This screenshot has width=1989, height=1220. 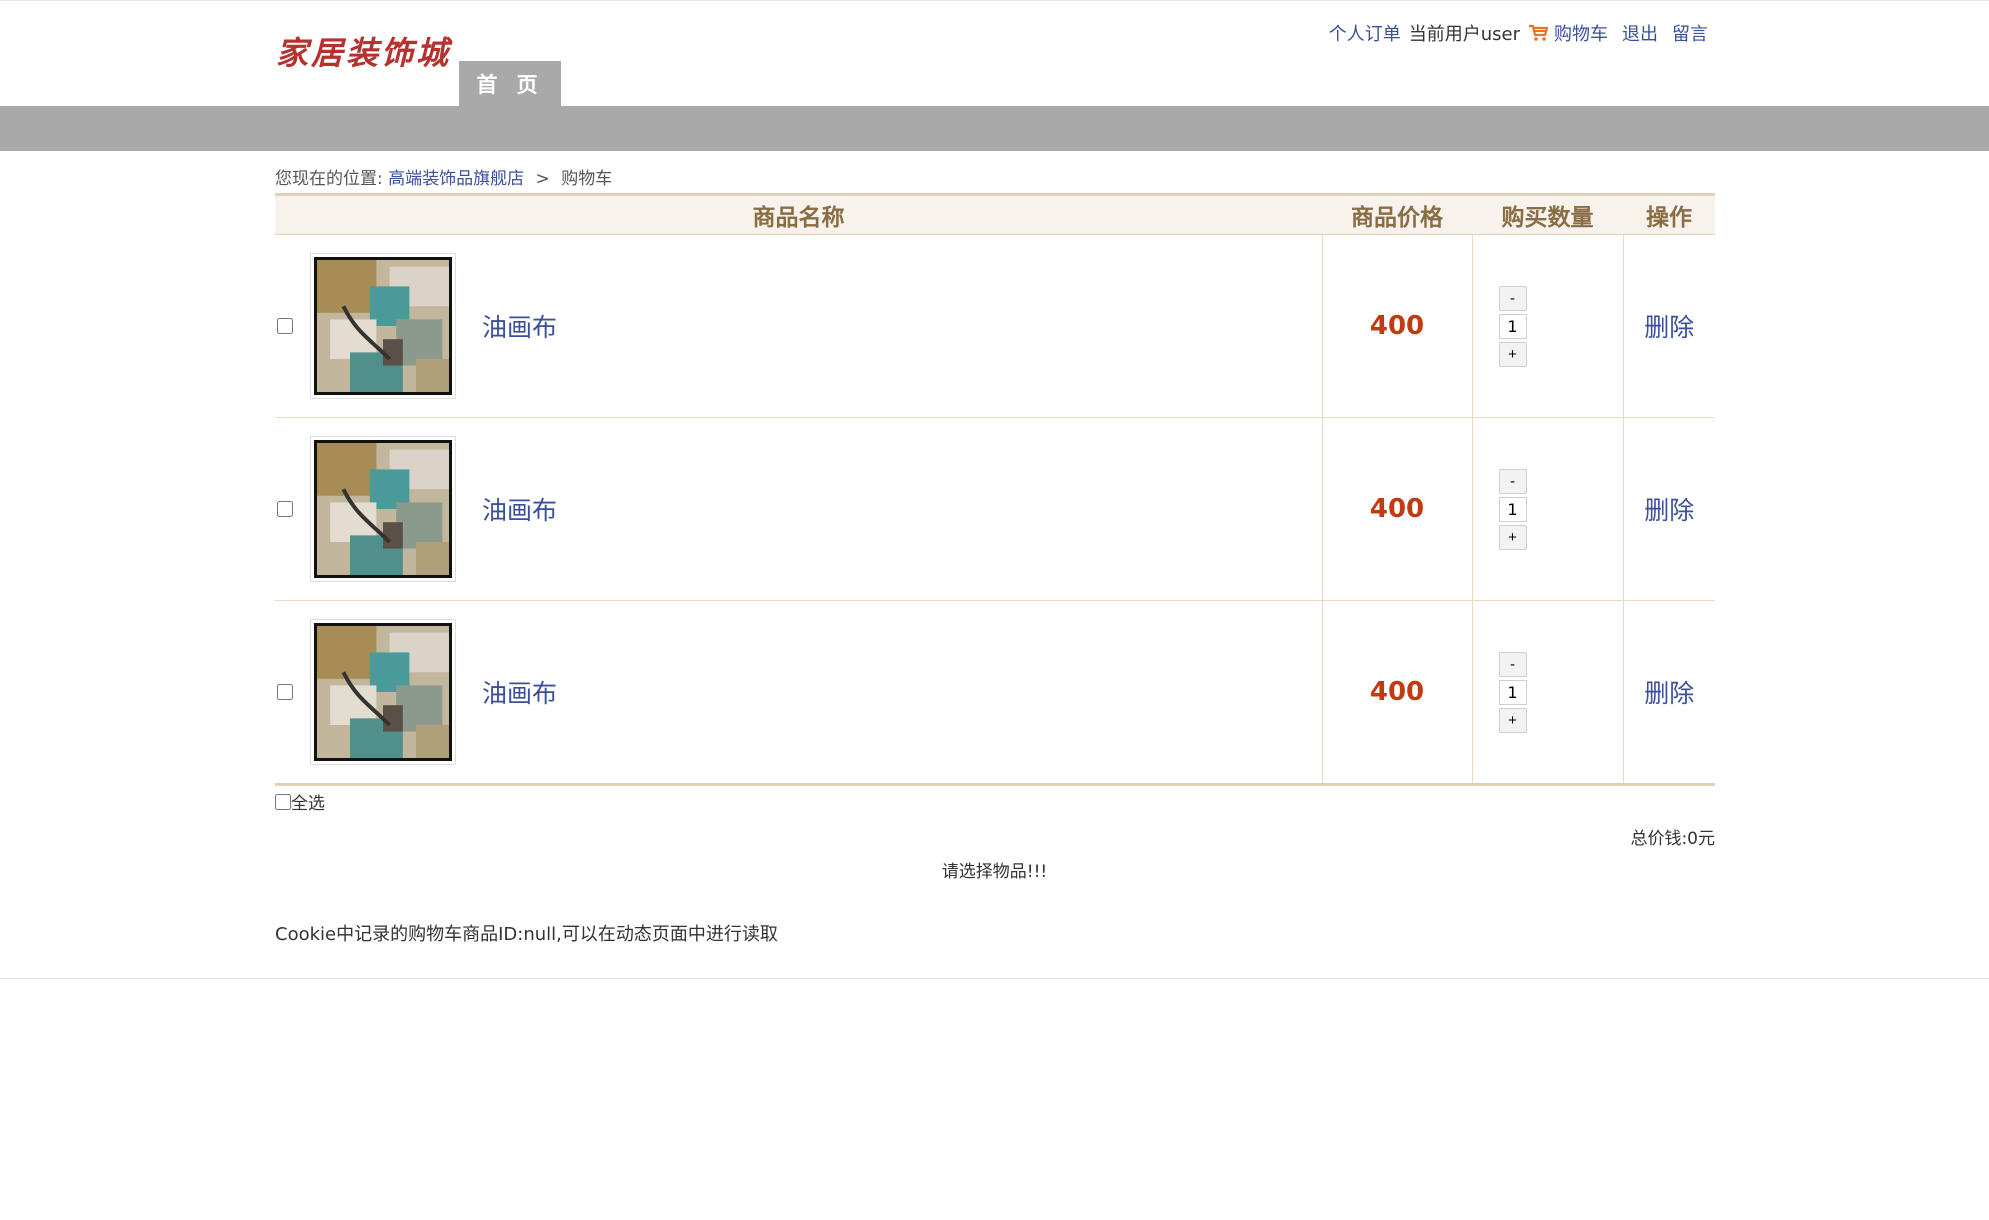 I want to click on breadcrumb: 您现在的位置: 高端装饰品旗舰店 > 购物车, so click(x=443, y=176).